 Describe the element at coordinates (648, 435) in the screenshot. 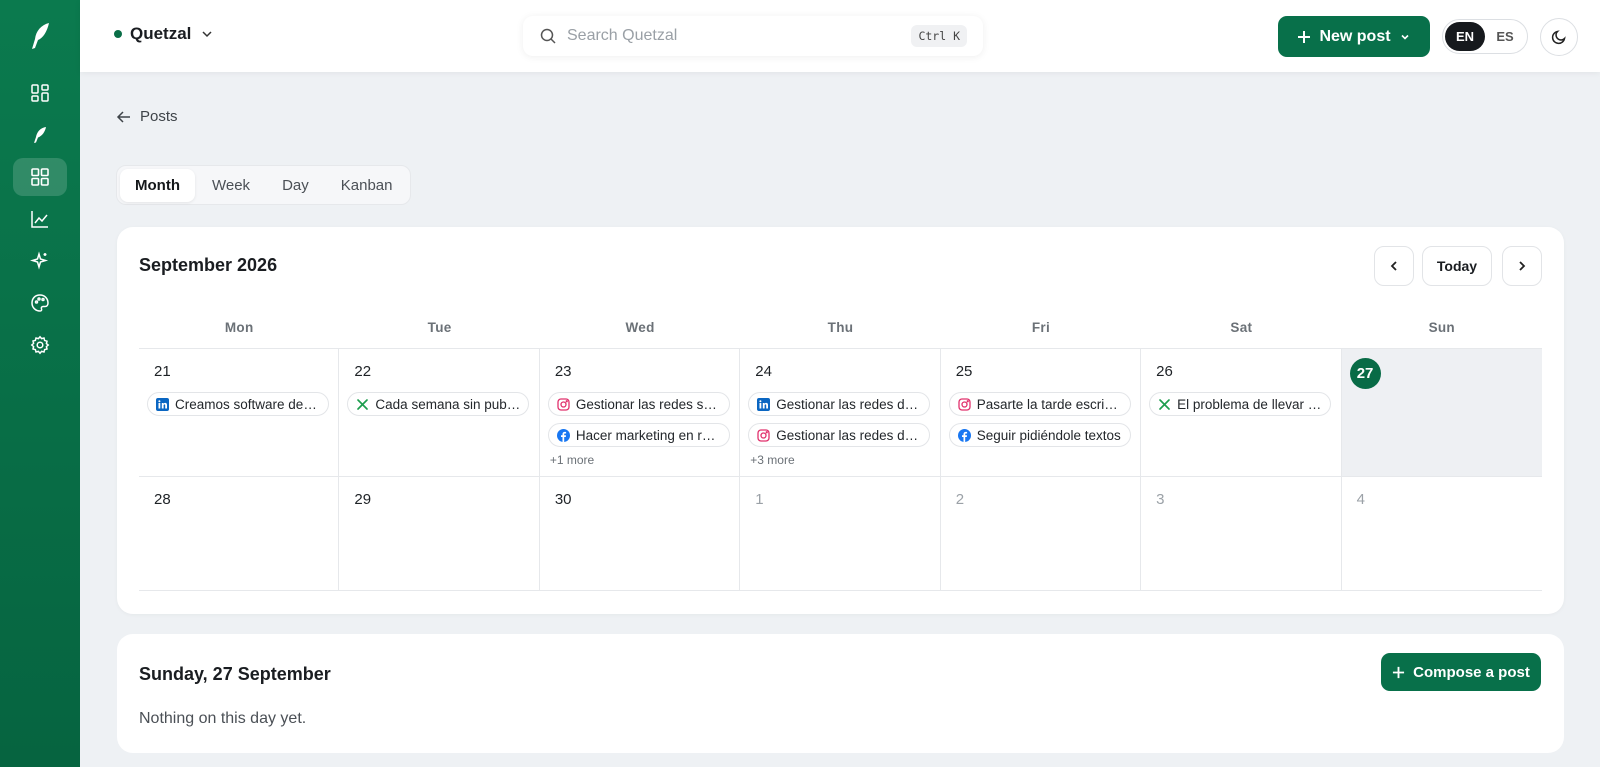

I see `post-chip-title: Hacer marketing en redes` at that location.